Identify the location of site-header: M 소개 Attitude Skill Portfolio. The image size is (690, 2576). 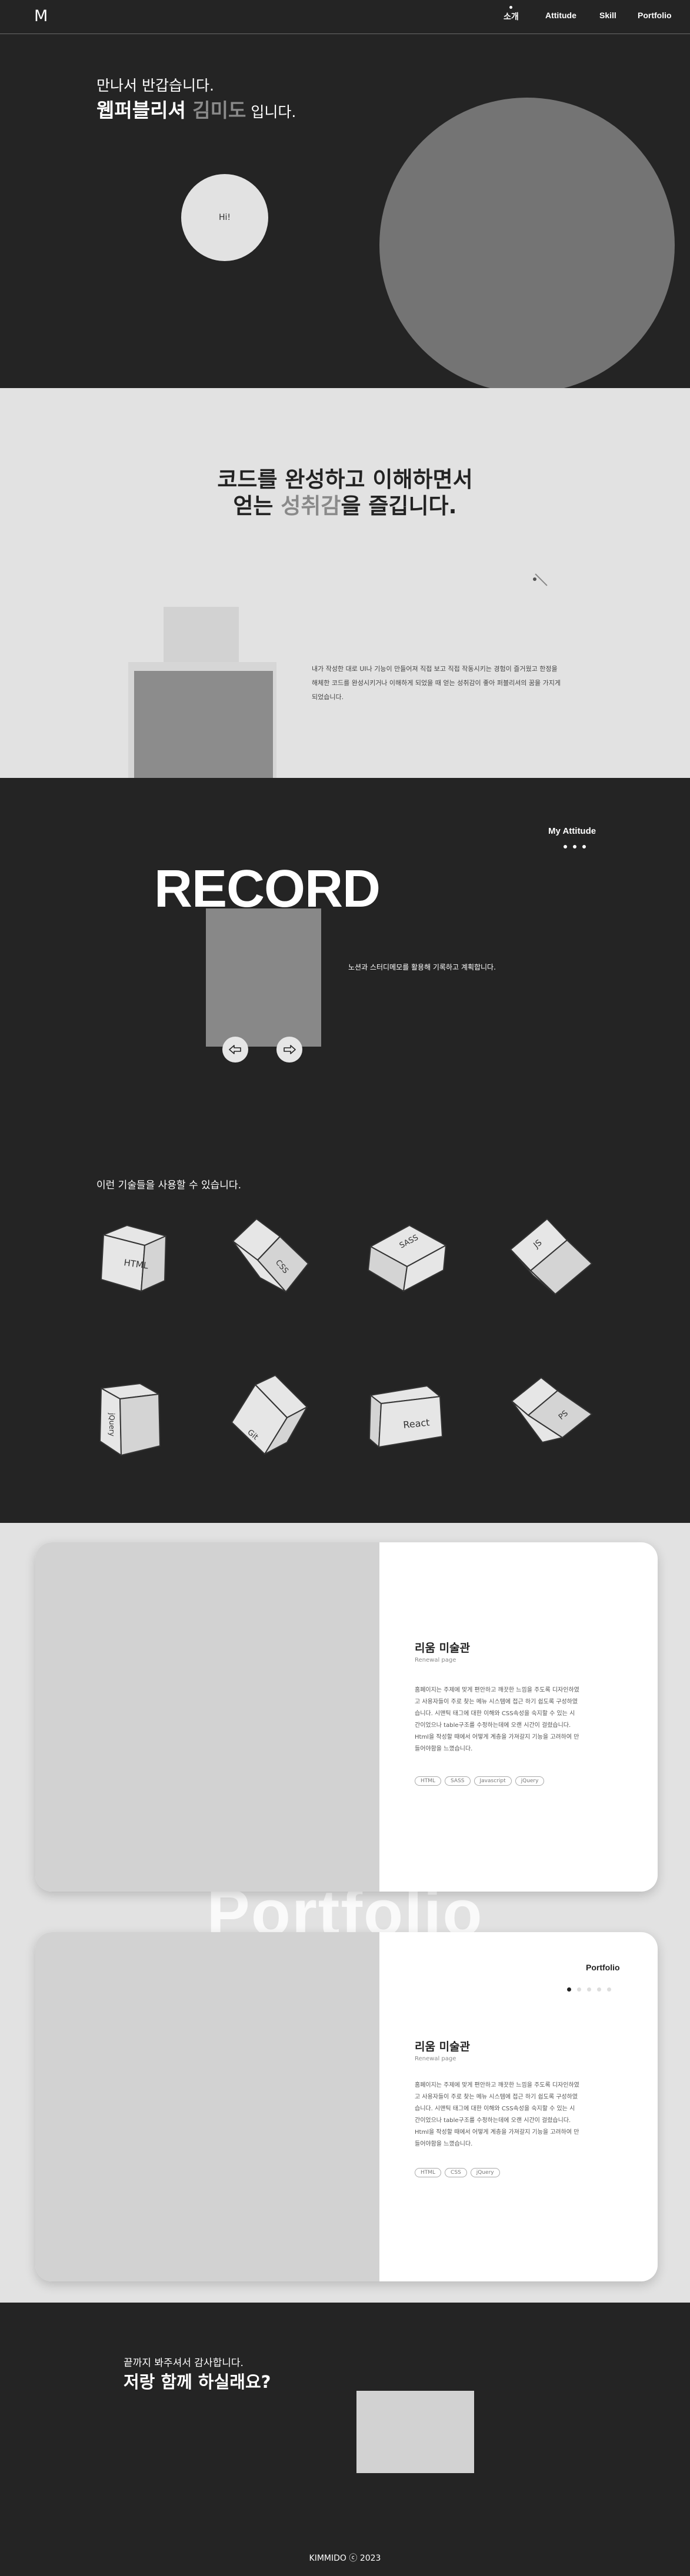
(345, 17).